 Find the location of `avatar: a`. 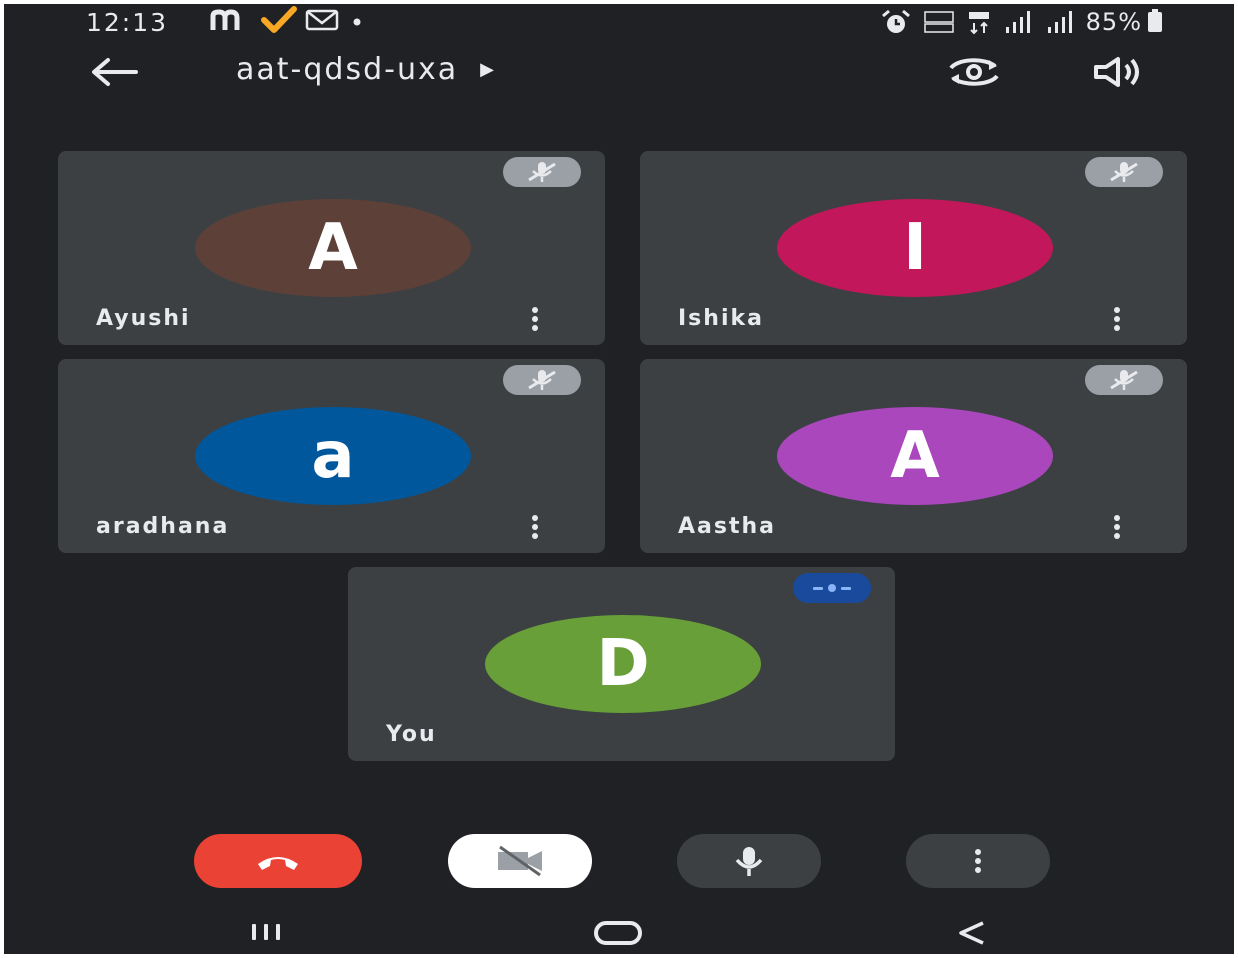

avatar: a is located at coordinates (333, 456).